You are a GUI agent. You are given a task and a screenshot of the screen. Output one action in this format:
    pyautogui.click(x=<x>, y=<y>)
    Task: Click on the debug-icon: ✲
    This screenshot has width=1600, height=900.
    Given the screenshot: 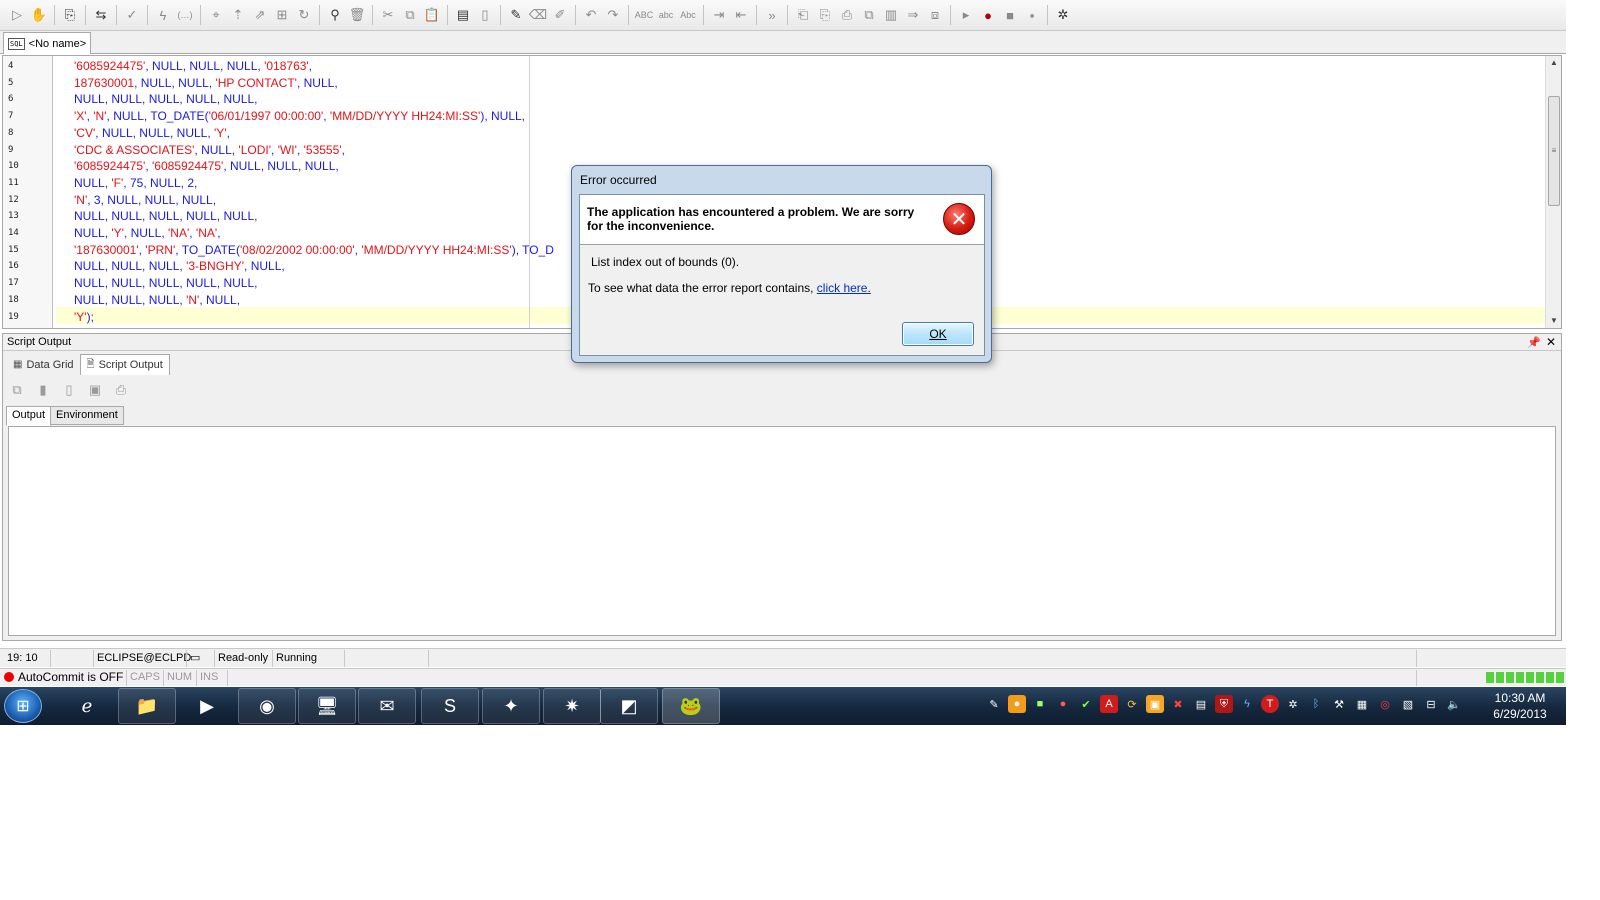 What is the action you would take?
    pyautogui.click(x=1063, y=15)
    